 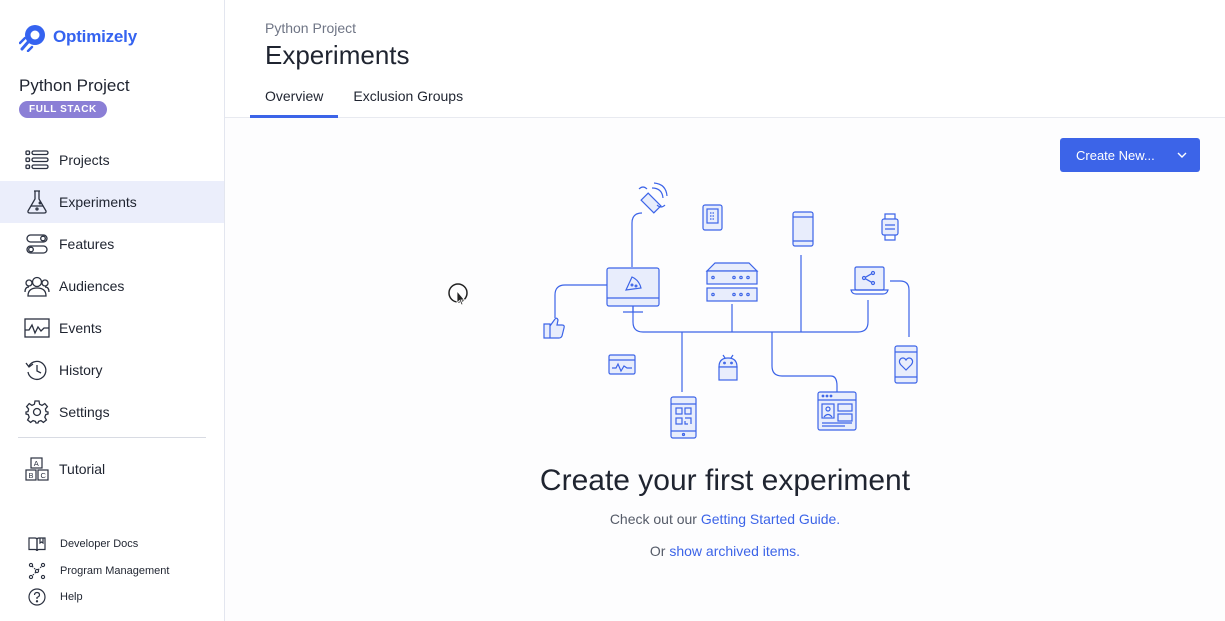 What do you see at coordinates (95, 36) in the screenshot?
I see `brand-name: Optimizely` at bounding box center [95, 36].